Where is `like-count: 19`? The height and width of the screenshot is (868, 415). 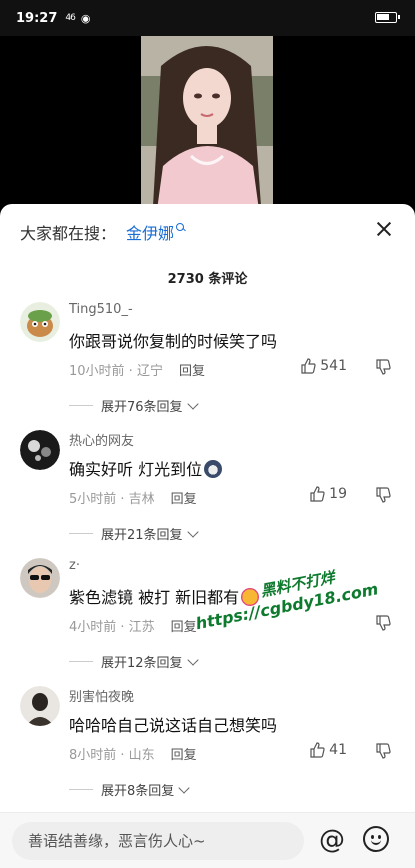 like-count: 19 is located at coordinates (338, 494).